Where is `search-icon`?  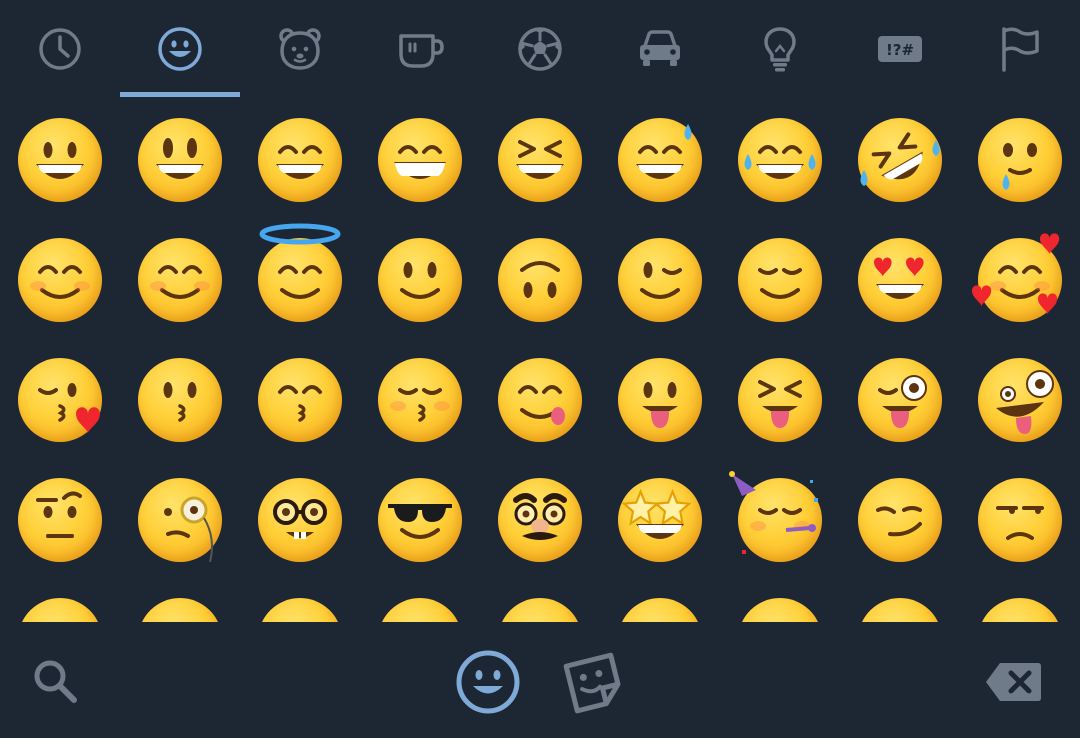
search-icon is located at coordinates (55, 681).